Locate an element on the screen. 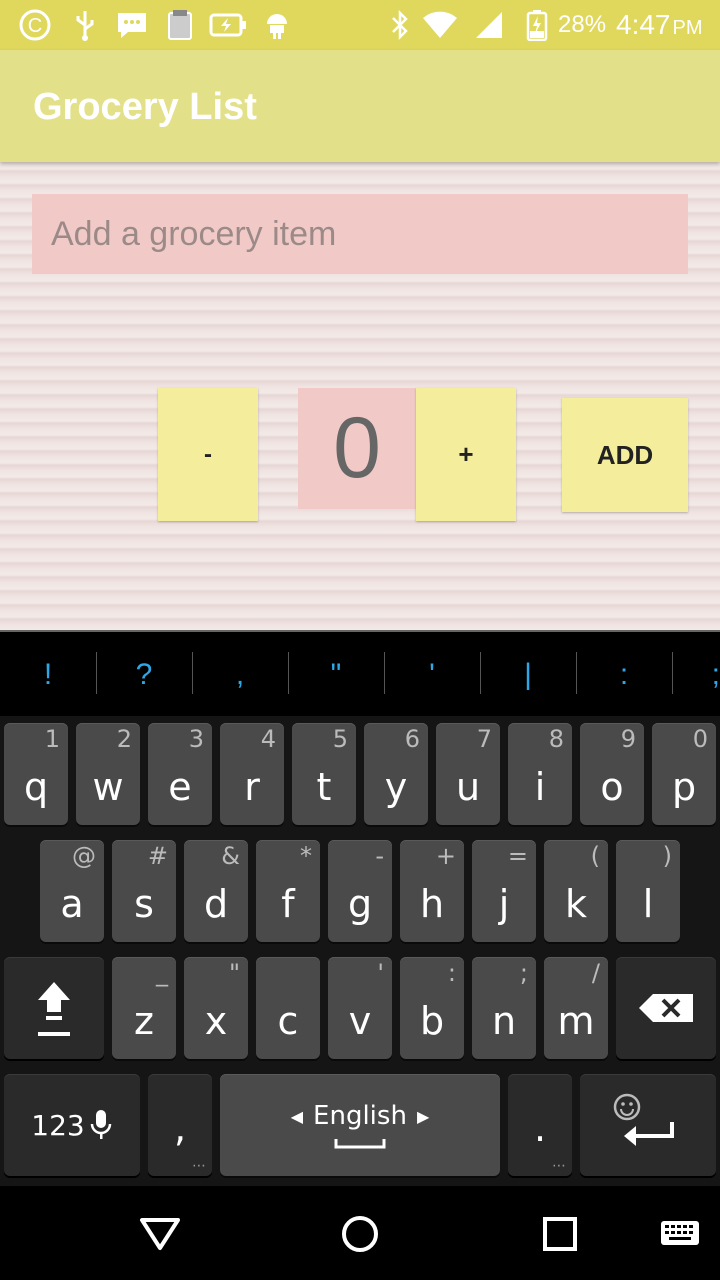 Image resolution: width=720 pixels, height=1280 pixels. numbers-key: 123 is located at coordinates (72, 1125).